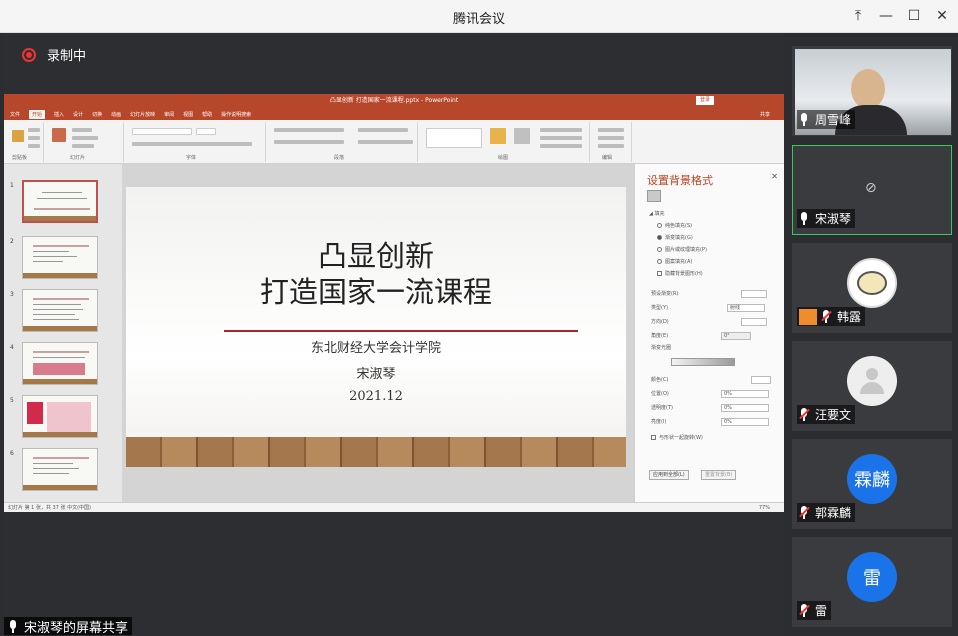 The height and width of the screenshot is (636, 958). I want to click on maximize-button: ☐, so click(914, 16).